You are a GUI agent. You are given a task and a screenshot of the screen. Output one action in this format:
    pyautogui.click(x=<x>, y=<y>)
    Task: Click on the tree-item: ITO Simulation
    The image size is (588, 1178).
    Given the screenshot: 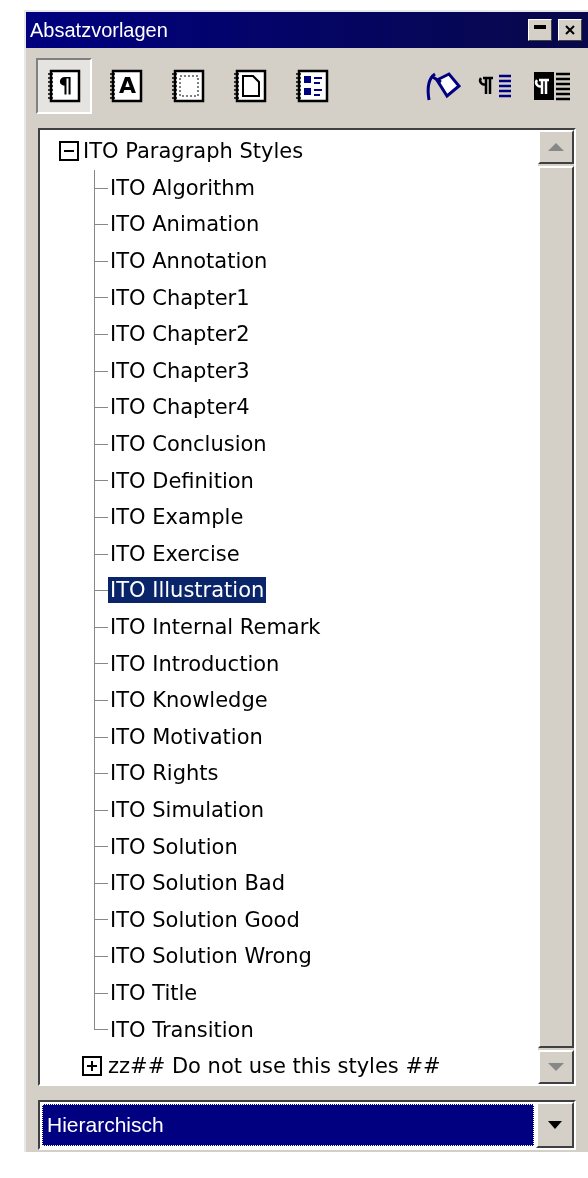 What is the action you would take?
    pyautogui.click(x=187, y=810)
    